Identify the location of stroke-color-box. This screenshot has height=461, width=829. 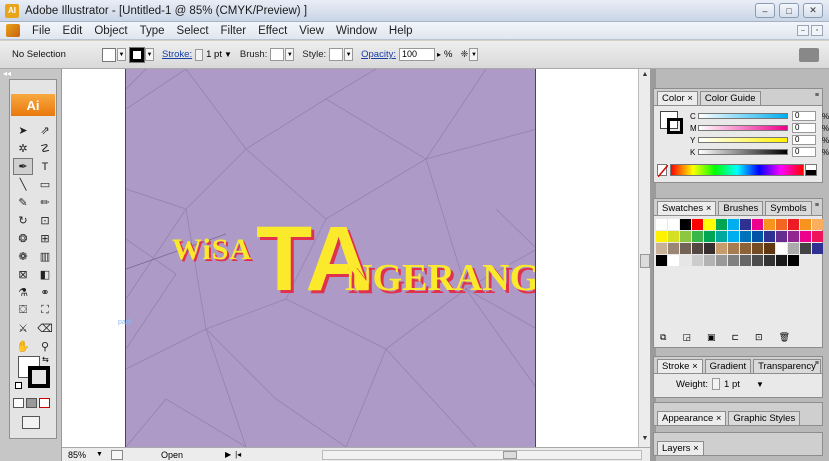
(39, 377).